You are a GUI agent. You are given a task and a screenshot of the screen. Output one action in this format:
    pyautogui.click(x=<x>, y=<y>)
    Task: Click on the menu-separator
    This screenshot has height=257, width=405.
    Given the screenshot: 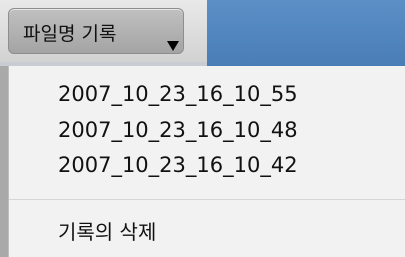 What is the action you would take?
    pyautogui.click(x=207, y=199)
    